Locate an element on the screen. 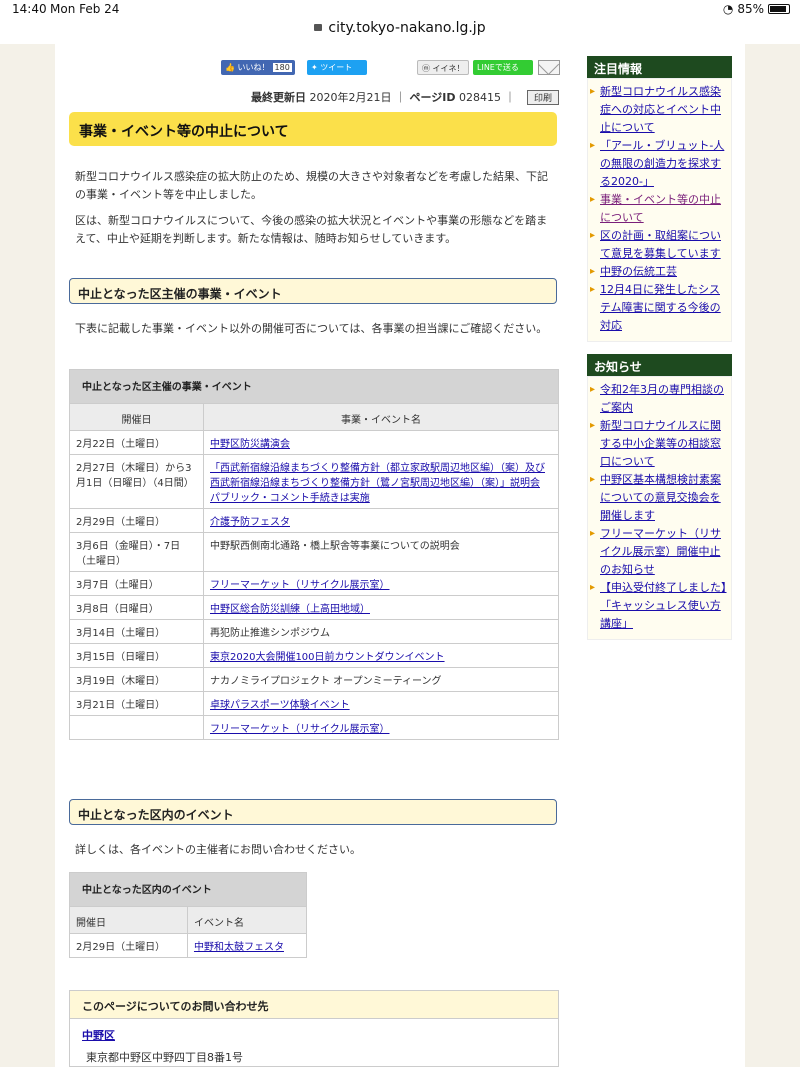 The width and height of the screenshot is (800, 1067). event-date: 2月29日（土曜日） is located at coordinates (128, 945).